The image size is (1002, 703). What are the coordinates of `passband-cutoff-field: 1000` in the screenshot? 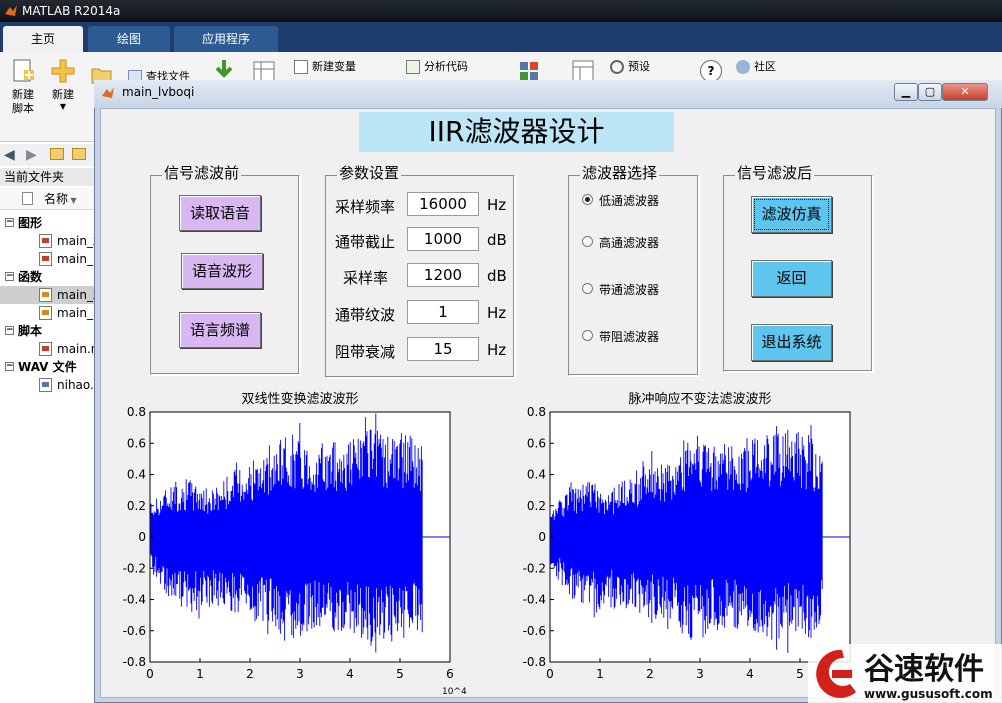 It's located at (443, 239).